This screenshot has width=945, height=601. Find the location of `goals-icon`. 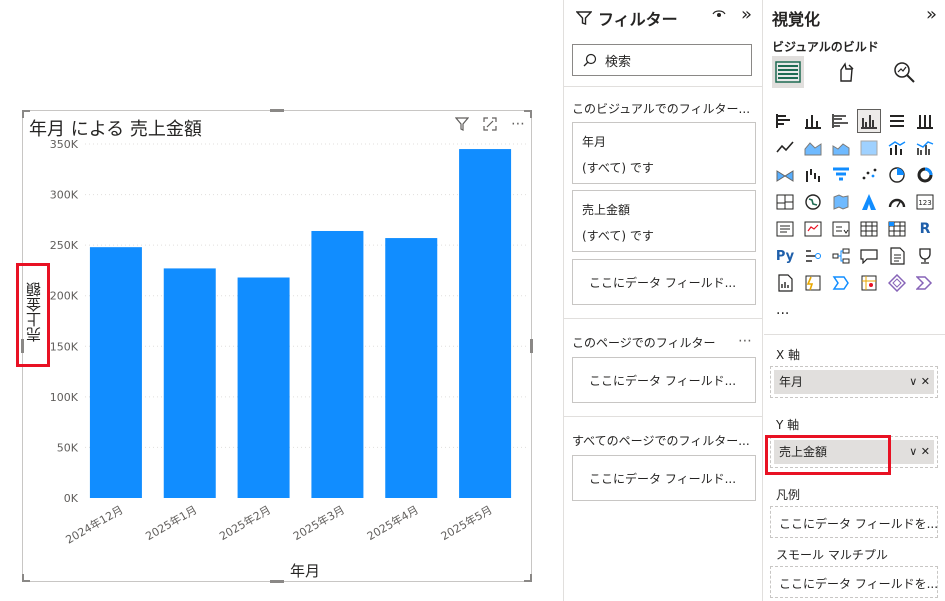

goals-icon is located at coordinates (925, 256).